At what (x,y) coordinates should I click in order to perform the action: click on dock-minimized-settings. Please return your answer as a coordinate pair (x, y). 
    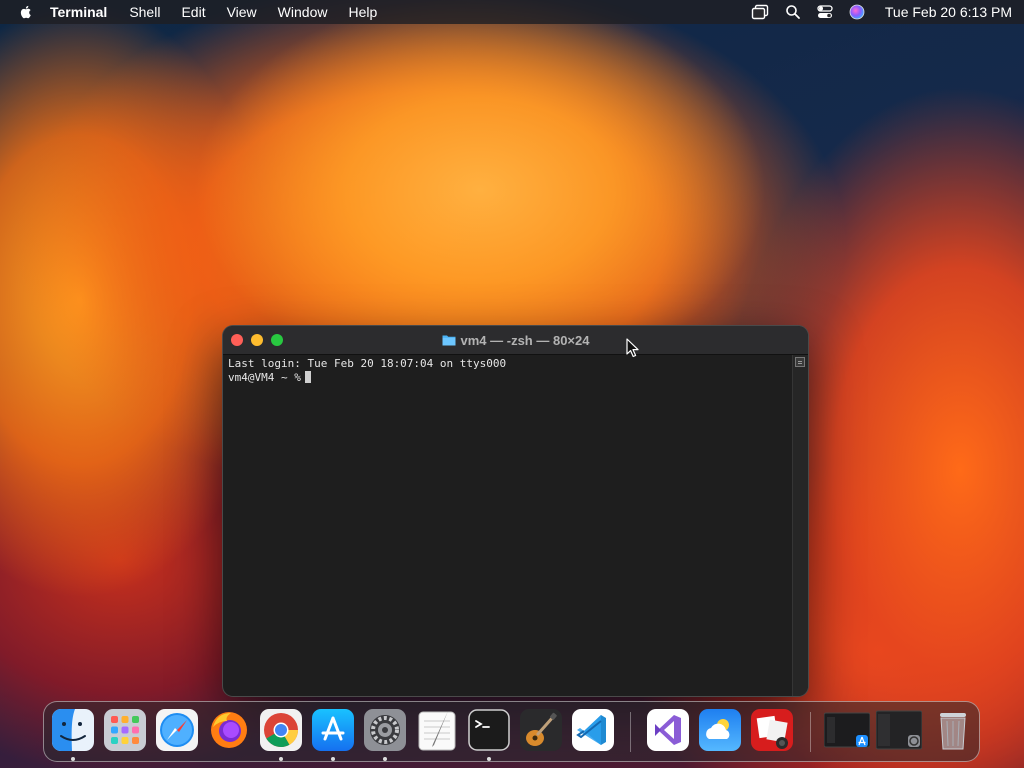
    Looking at the image, I should click on (899, 730).